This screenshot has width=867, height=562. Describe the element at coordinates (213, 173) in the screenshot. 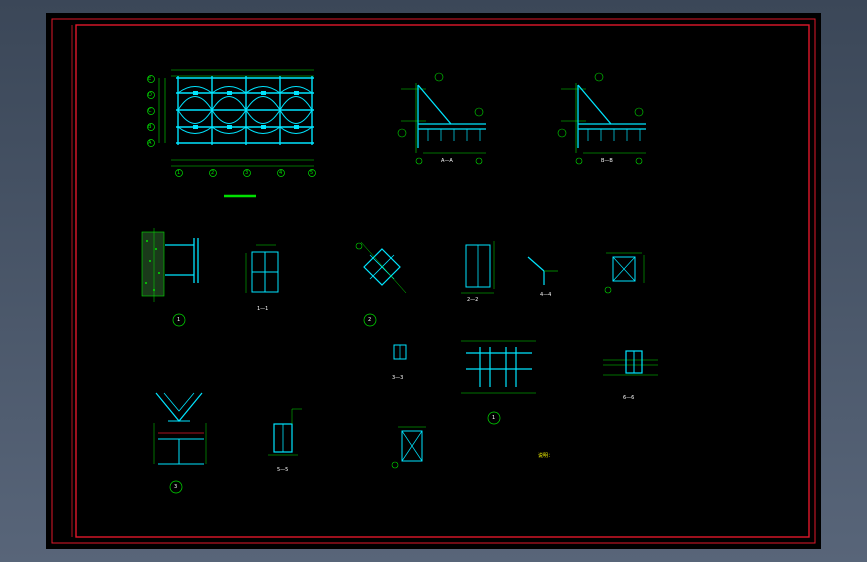

I see `grid-col-label: 2` at that location.